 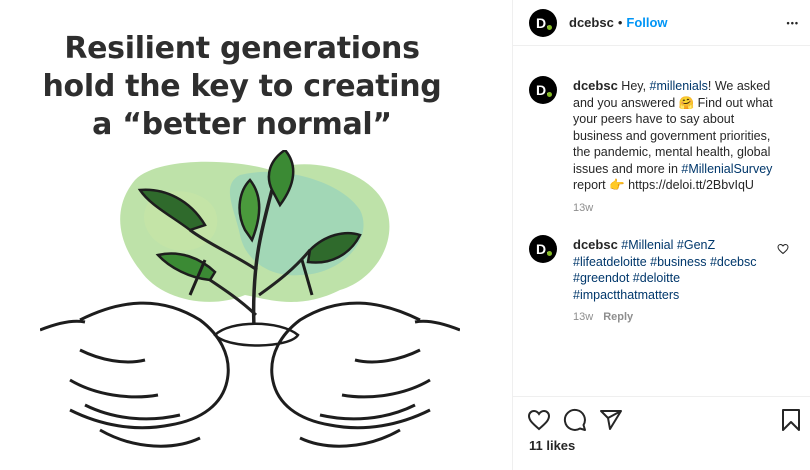 What do you see at coordinates (543, 249) in the screenshot?
I see `comment-avatar: D.` at bounding box center [543, 249].